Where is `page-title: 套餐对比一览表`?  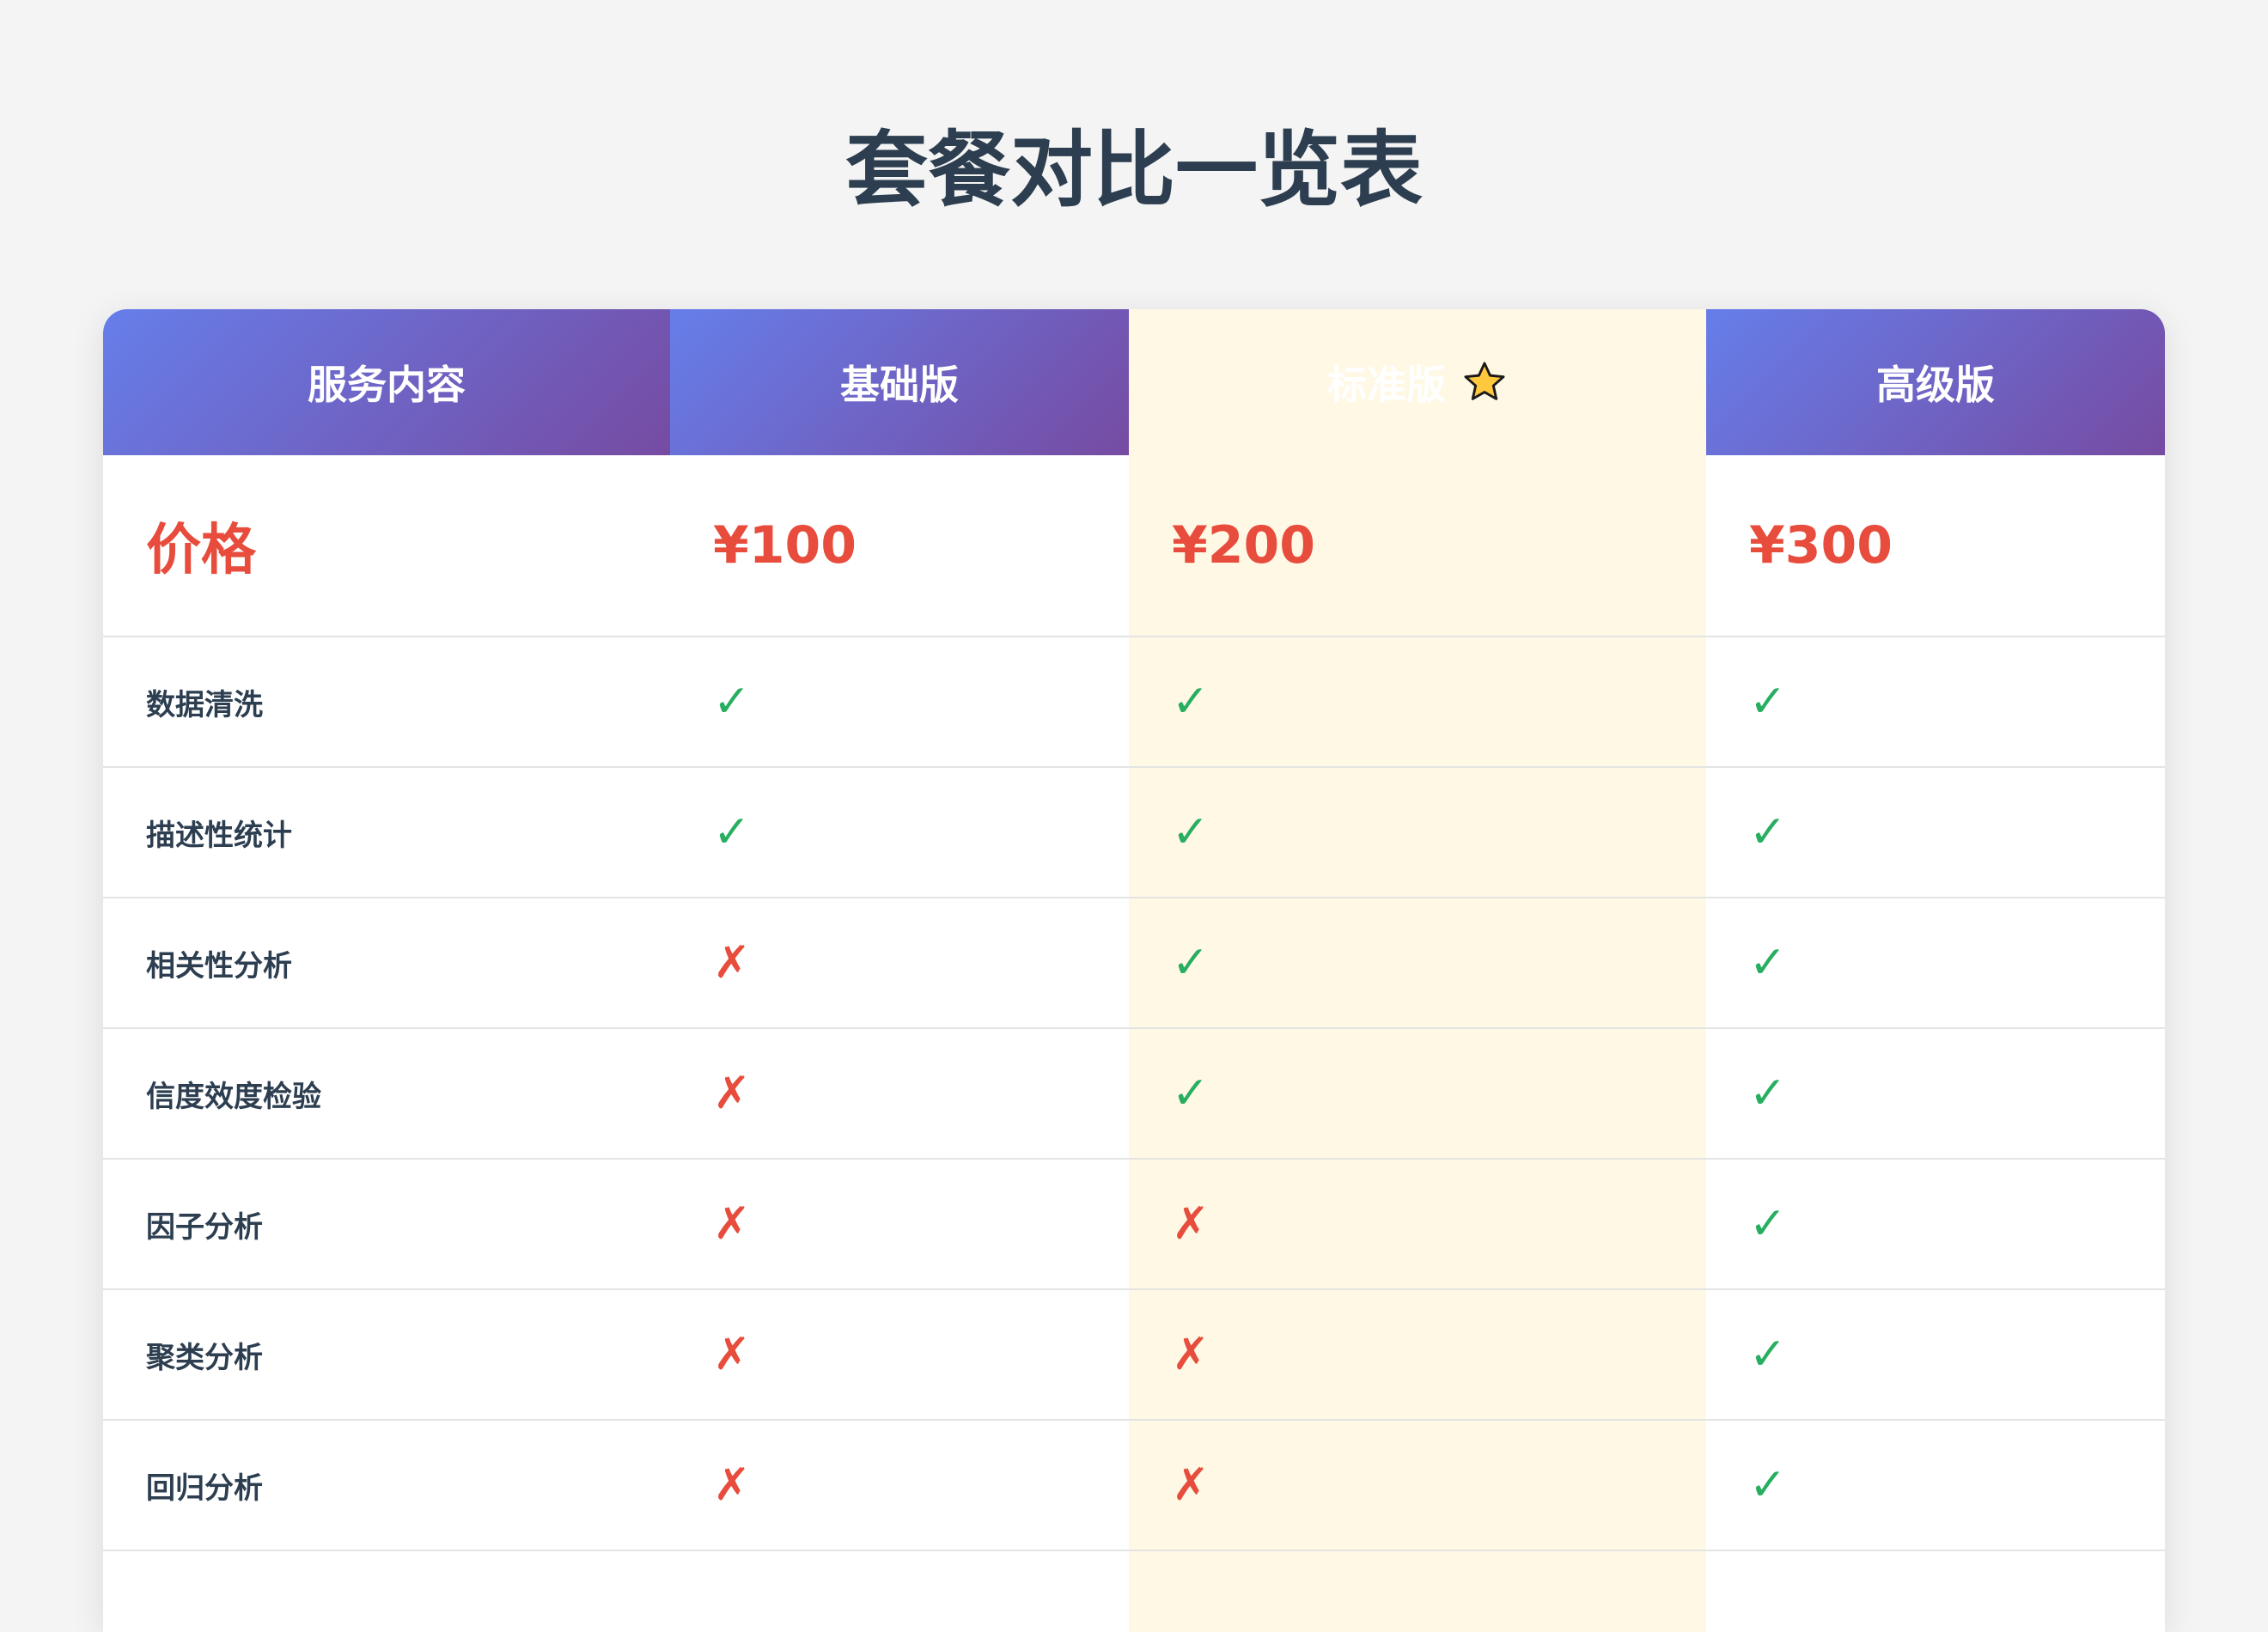 page-title: 套餐对比一览表 is located at coordinates (1134, 170).